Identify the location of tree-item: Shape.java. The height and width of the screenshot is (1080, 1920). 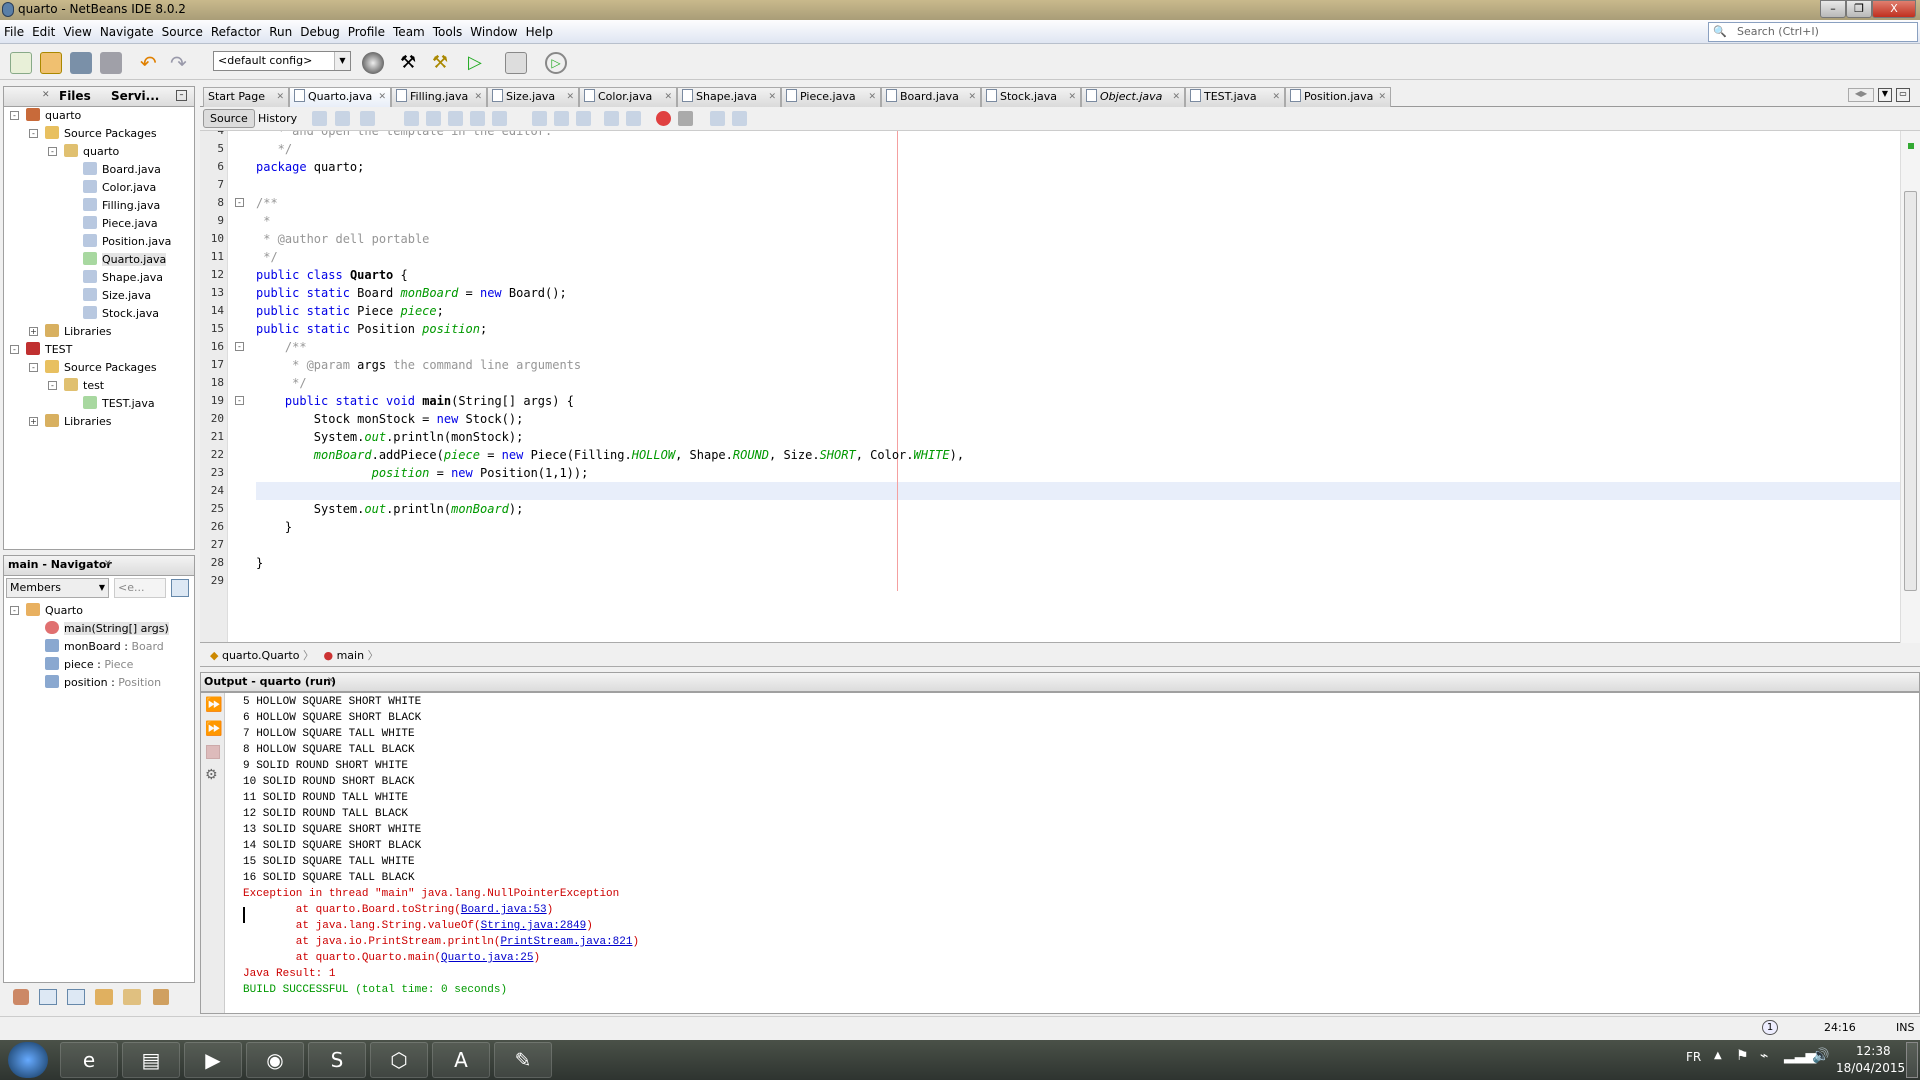
(123, 278).